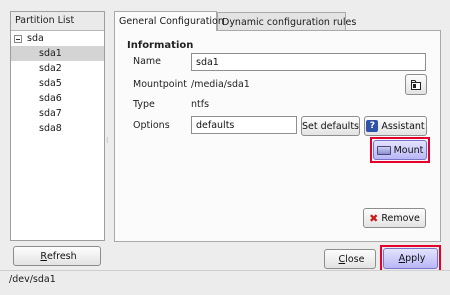  I want to click on apply-button: Apply, so click(410, 258).